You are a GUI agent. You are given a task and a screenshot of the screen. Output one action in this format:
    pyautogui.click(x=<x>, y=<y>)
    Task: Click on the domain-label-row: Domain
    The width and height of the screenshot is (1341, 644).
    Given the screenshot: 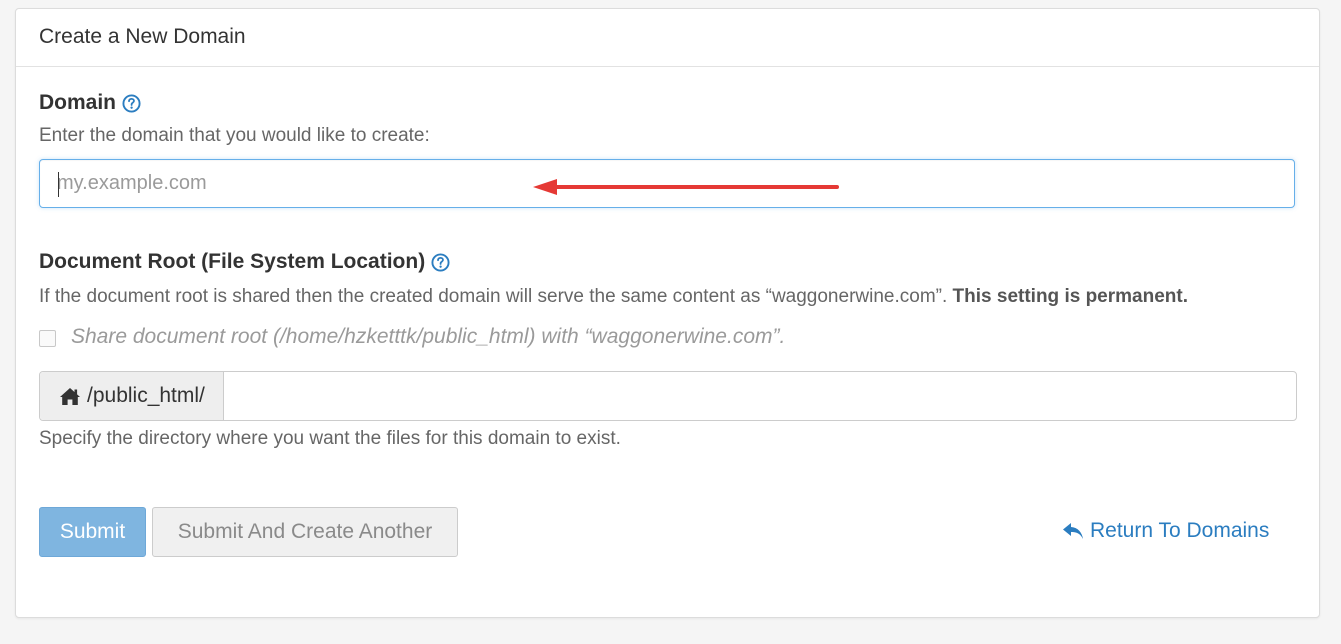 What is the action you would take?
    pyautogui.click(x=90, y=103)
    